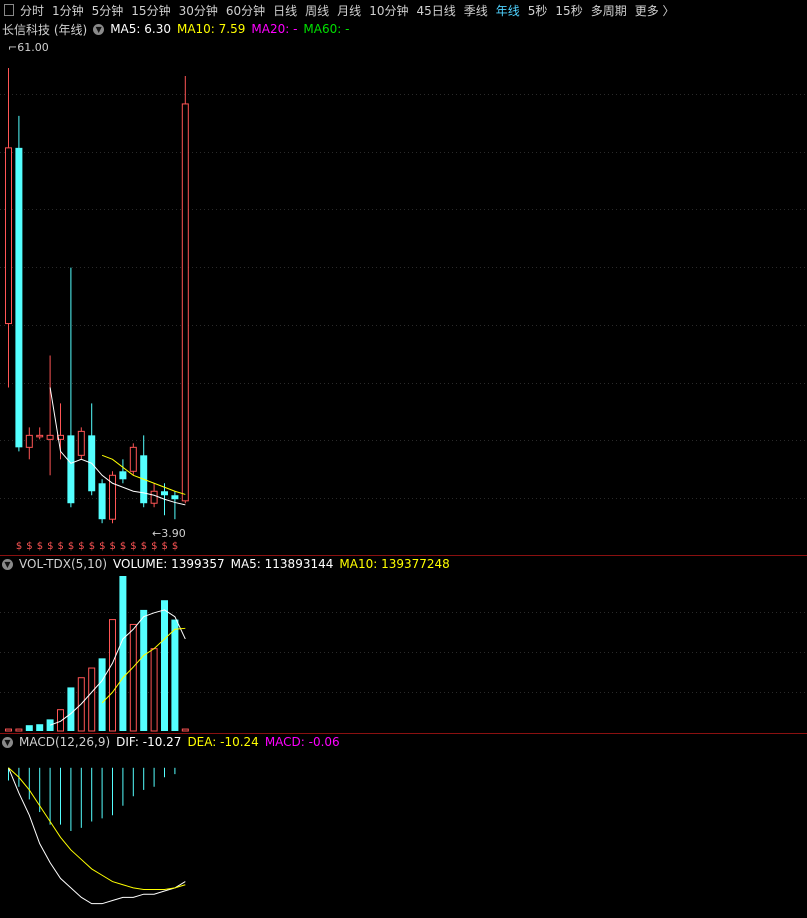 The image size is (807, 918). Describe the element at coordinates (568, 10) in the screenshot. I see `tab-period-14: 15秒` at that location.